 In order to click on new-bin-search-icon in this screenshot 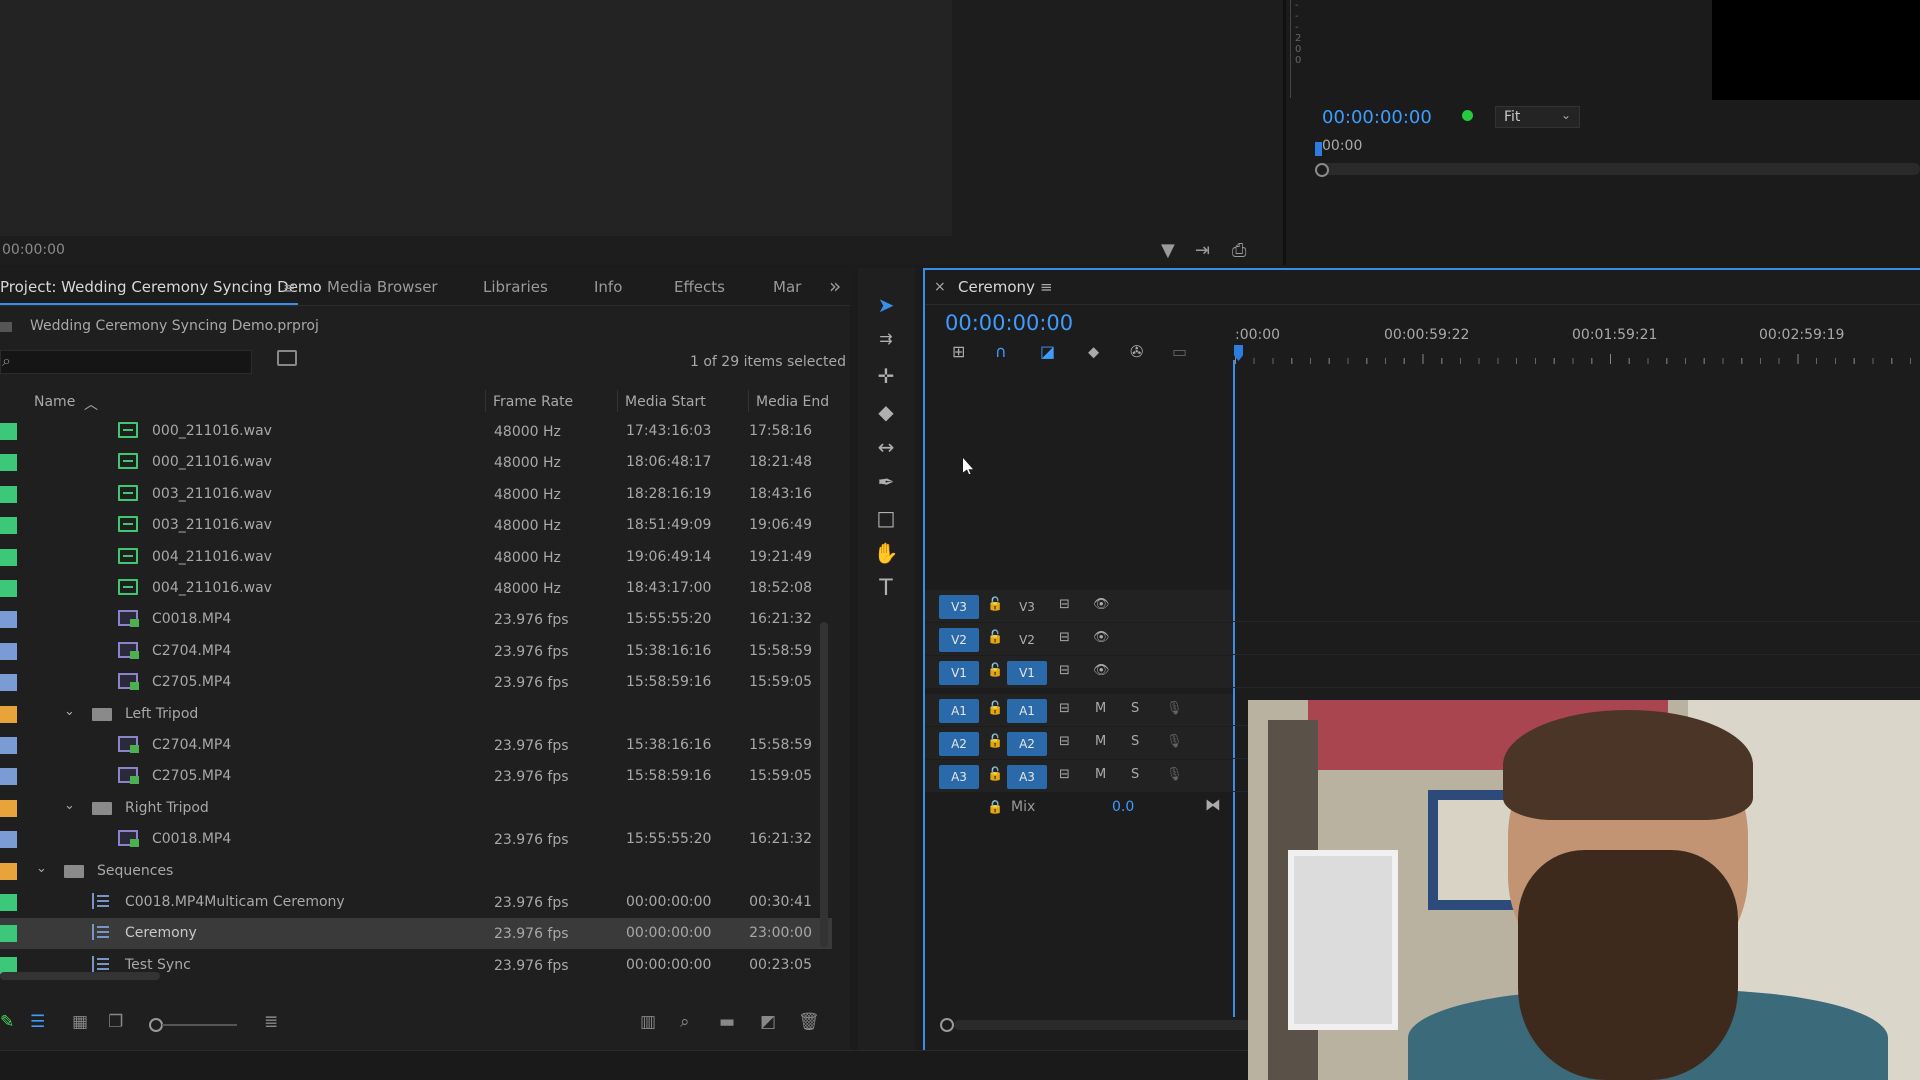, I will do `click(287, 358)`.